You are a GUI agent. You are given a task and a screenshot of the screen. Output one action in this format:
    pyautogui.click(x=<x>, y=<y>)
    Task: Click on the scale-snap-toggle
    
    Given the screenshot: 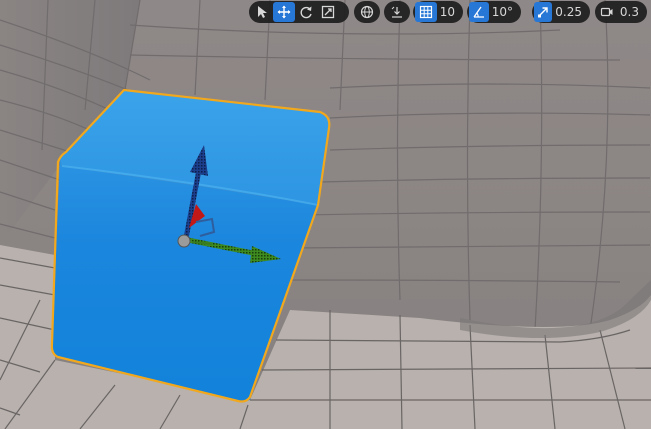 What is the action you would take?
    pyautogui.click(x=543, y=12)
    